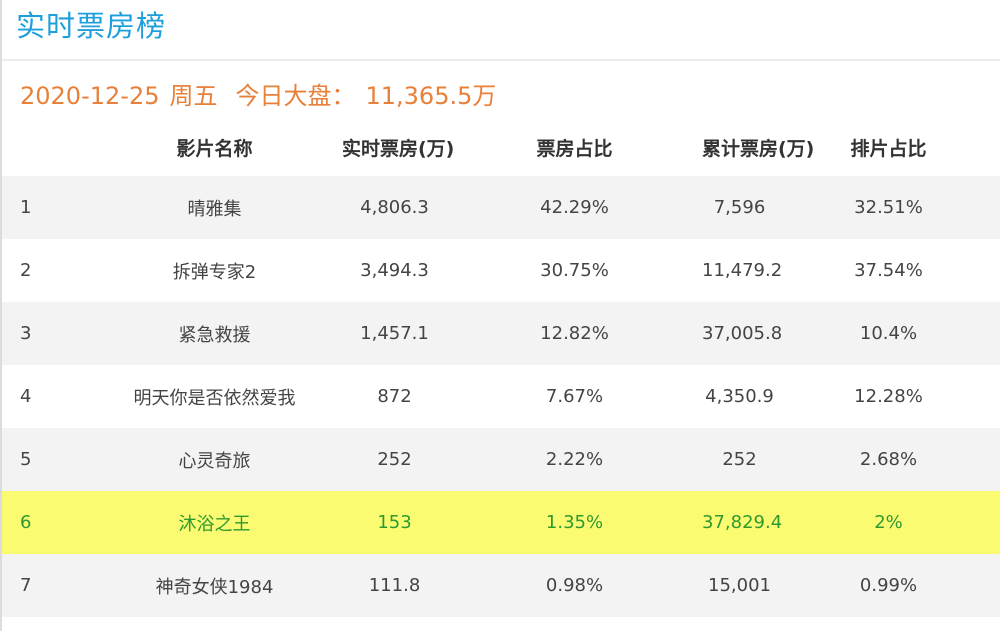  What do you see at coordinates (888, 459) in the screenshot?
I see `cell-schedule: 2.68%` at bounding box center [888, 459].